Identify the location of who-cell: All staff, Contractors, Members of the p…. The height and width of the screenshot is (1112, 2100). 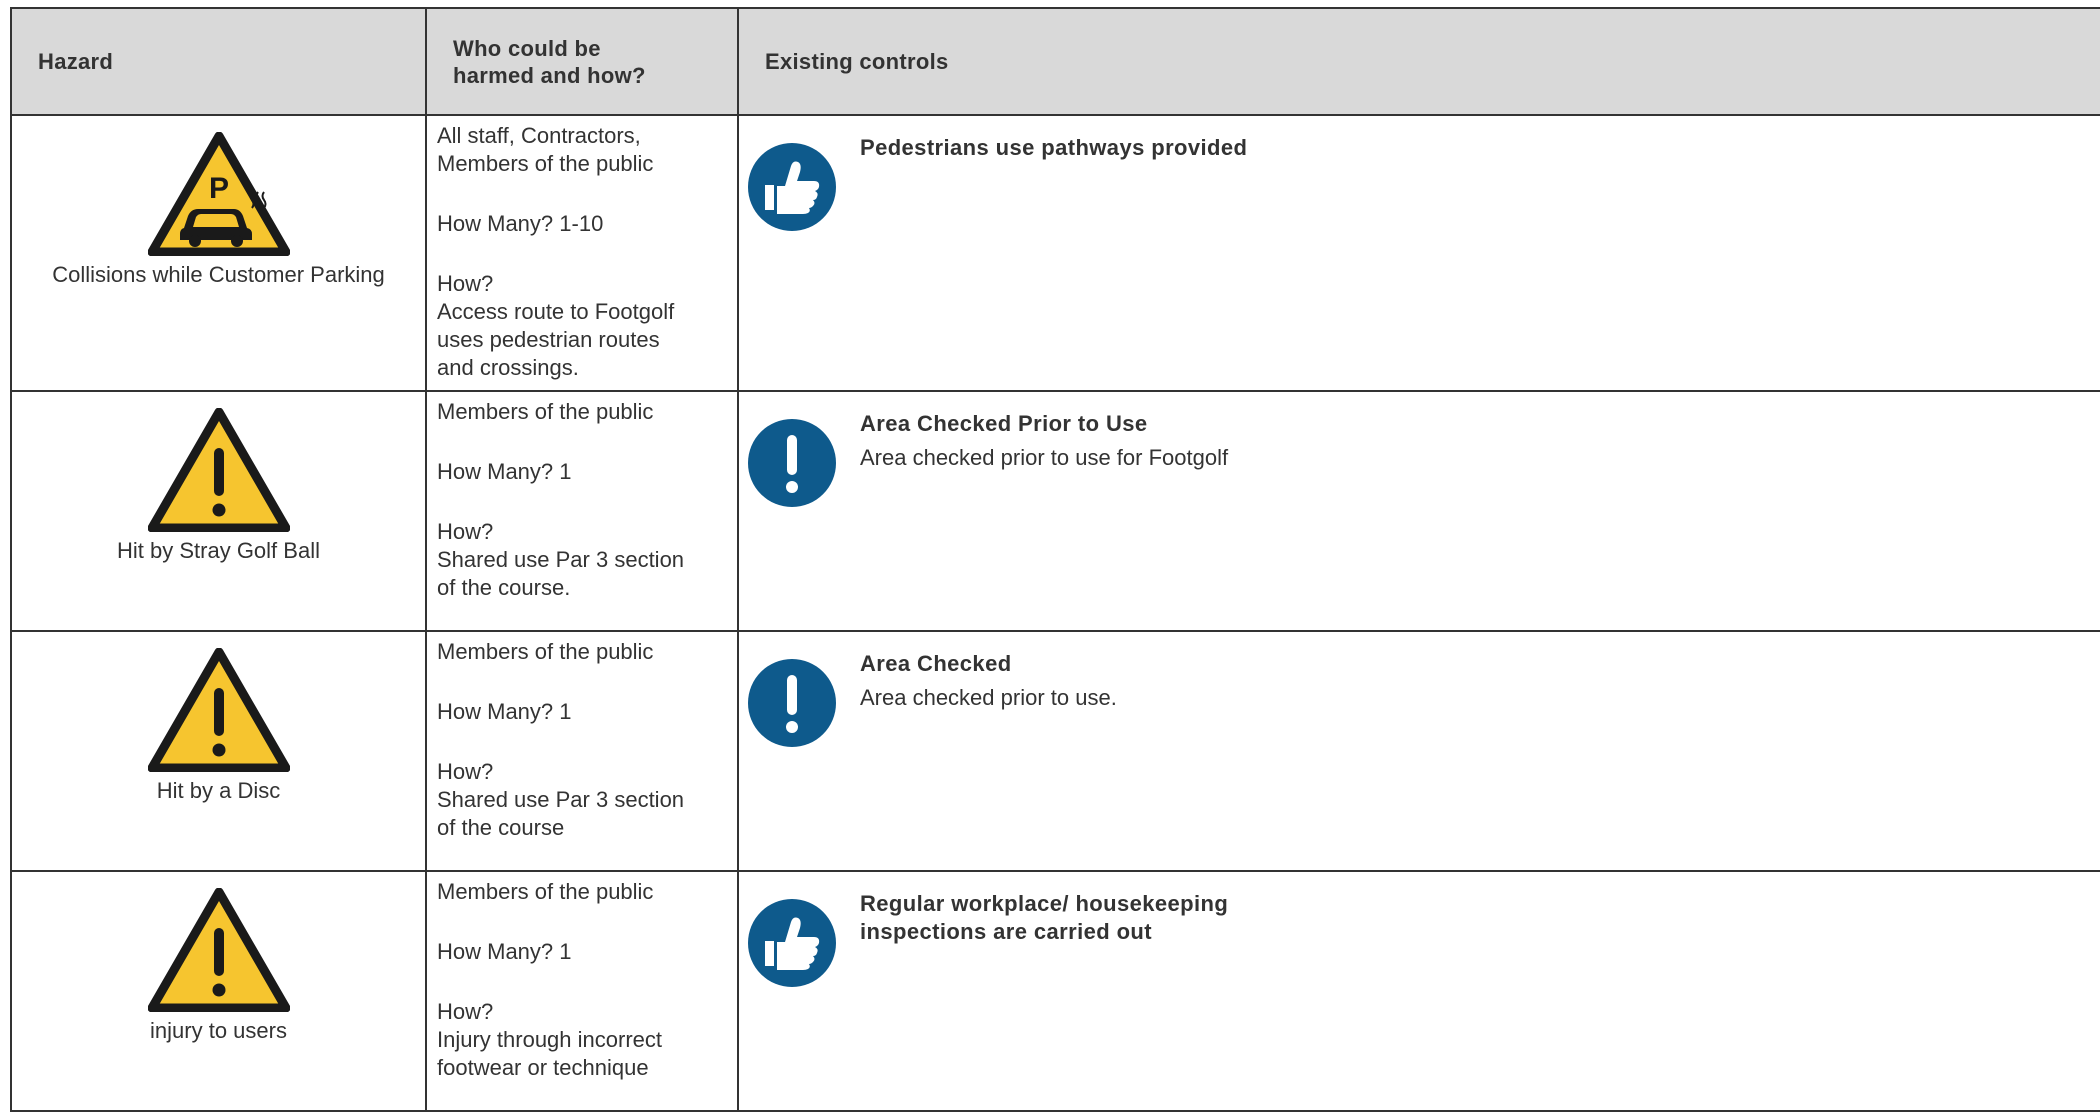
(582, 253).